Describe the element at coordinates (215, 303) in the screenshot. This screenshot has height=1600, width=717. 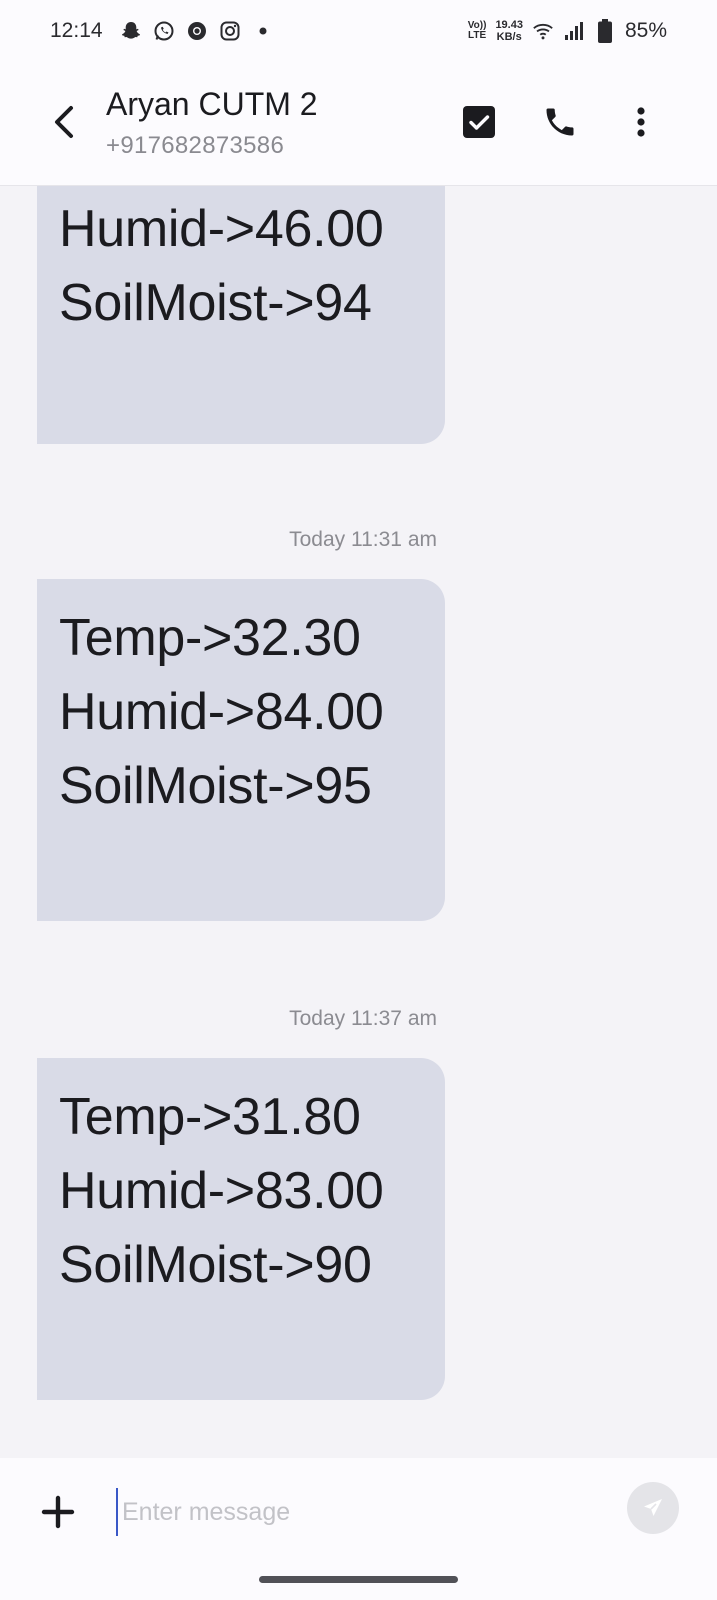
I see `message-line: SoilMoist->94` at that location.